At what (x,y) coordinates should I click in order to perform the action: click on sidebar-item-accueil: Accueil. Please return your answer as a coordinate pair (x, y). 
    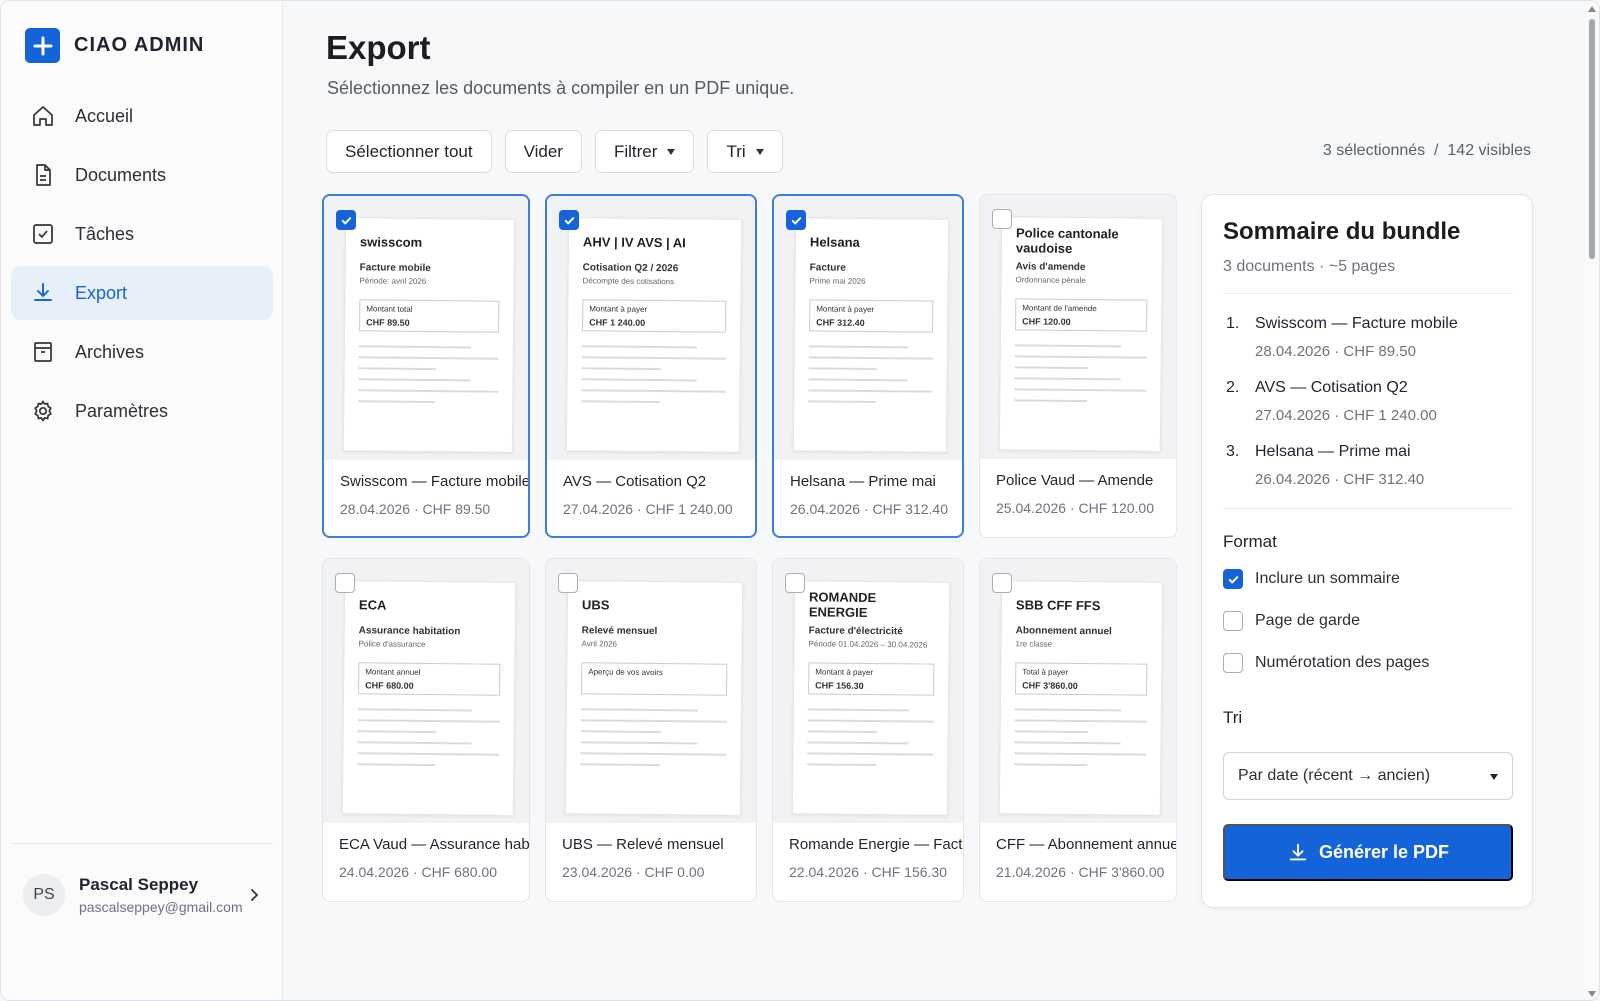
    Looking at the image, I should click on (142, 116).